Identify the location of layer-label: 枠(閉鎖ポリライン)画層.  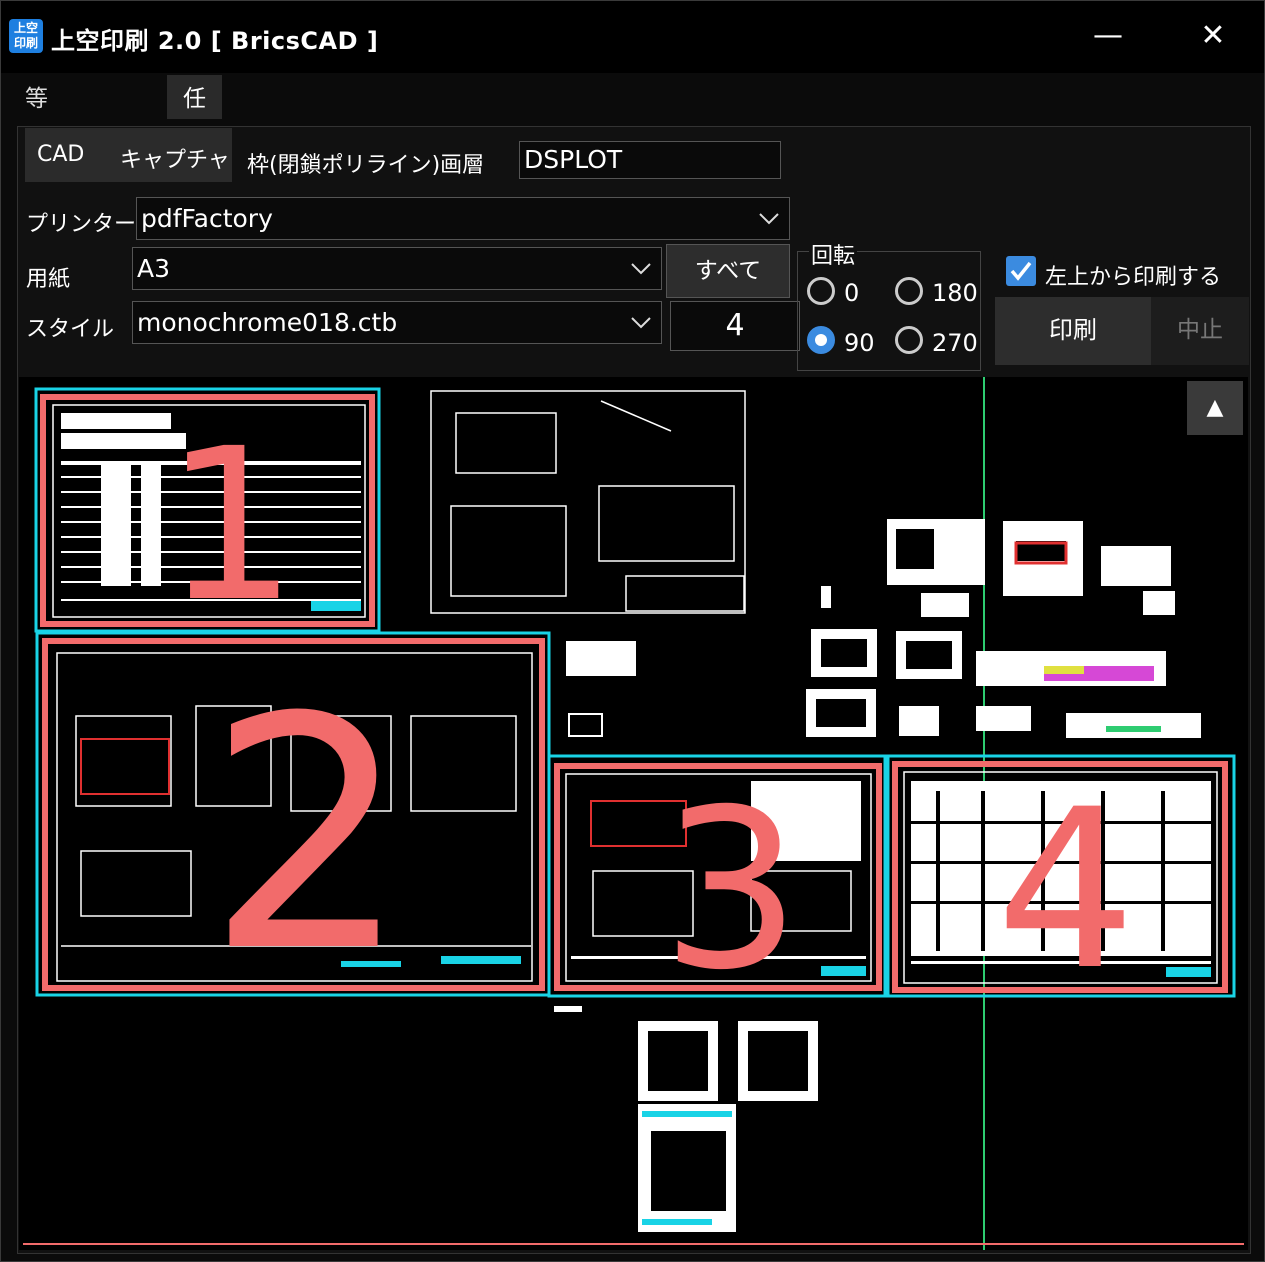
(366, 165).